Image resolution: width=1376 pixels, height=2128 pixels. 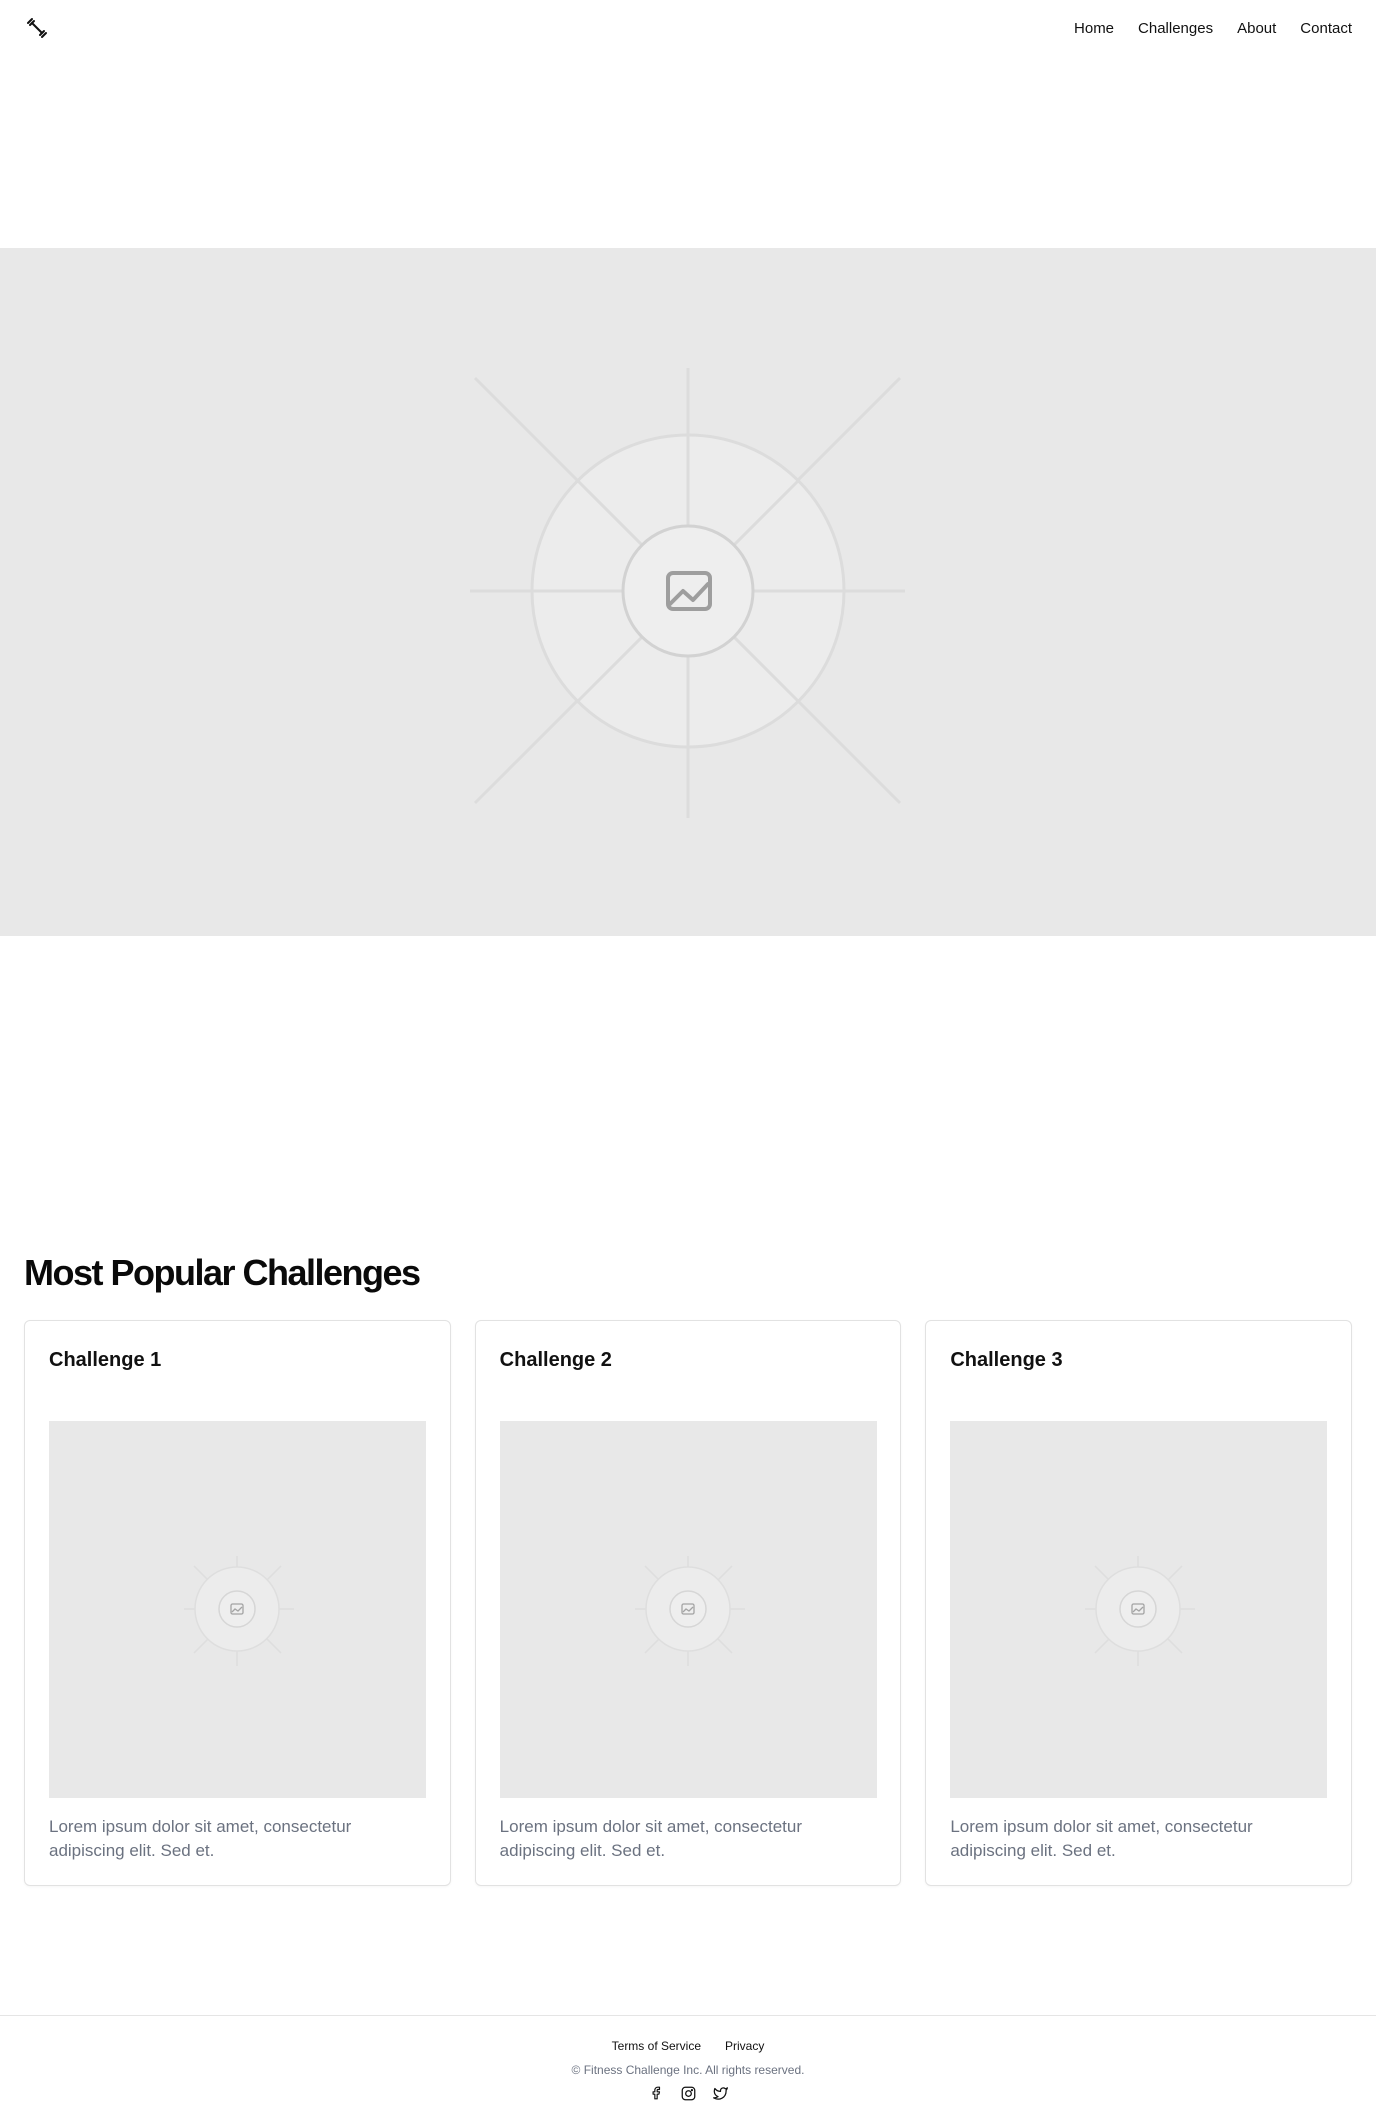 I want to click on nav-about: About, so click(x=1256, y=28).